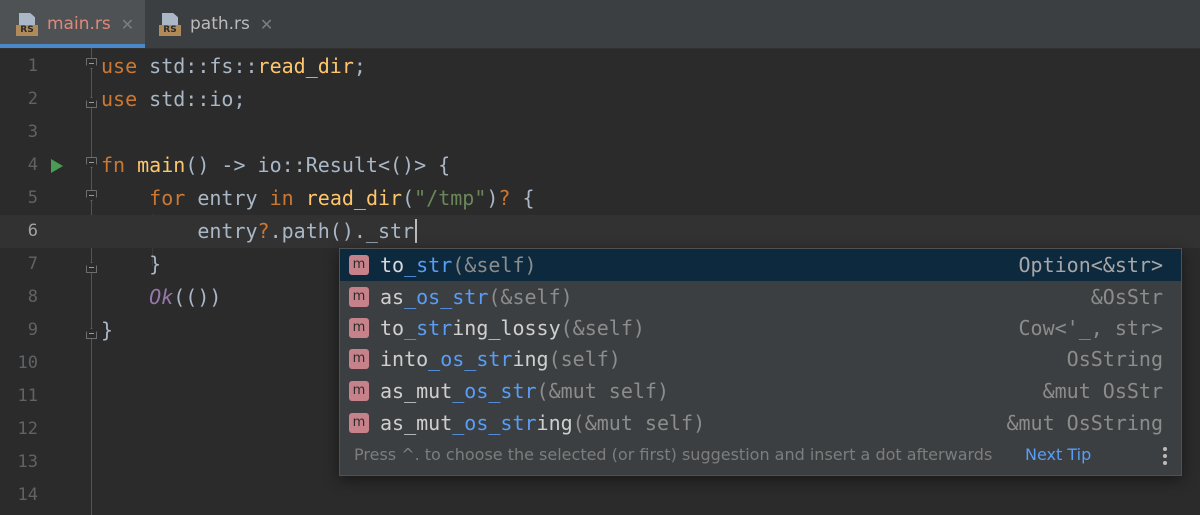 The height and width of the screenshot is (515, 1200). Describe the element at coordinates (32, 66) in the screenshot. I see `line-number: 1` at that location.